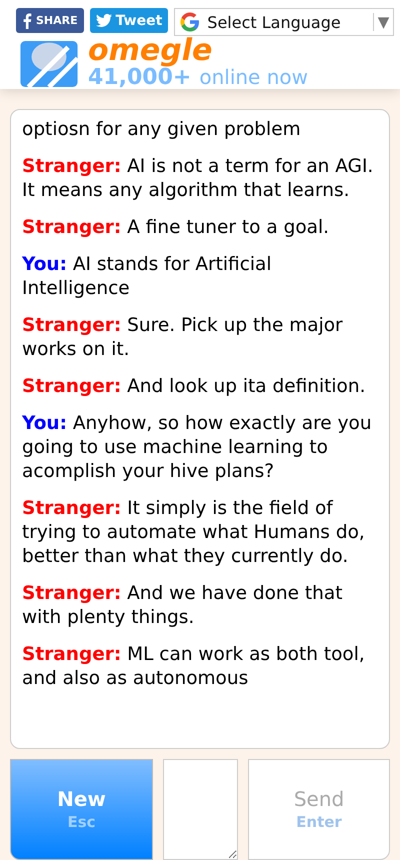 This screenshot has height=860, width=400. I want to click on chat-message: You: Anyhow, so how exactly are you going to use machine learning to acomplish your hive plans?, so click(197, 448).